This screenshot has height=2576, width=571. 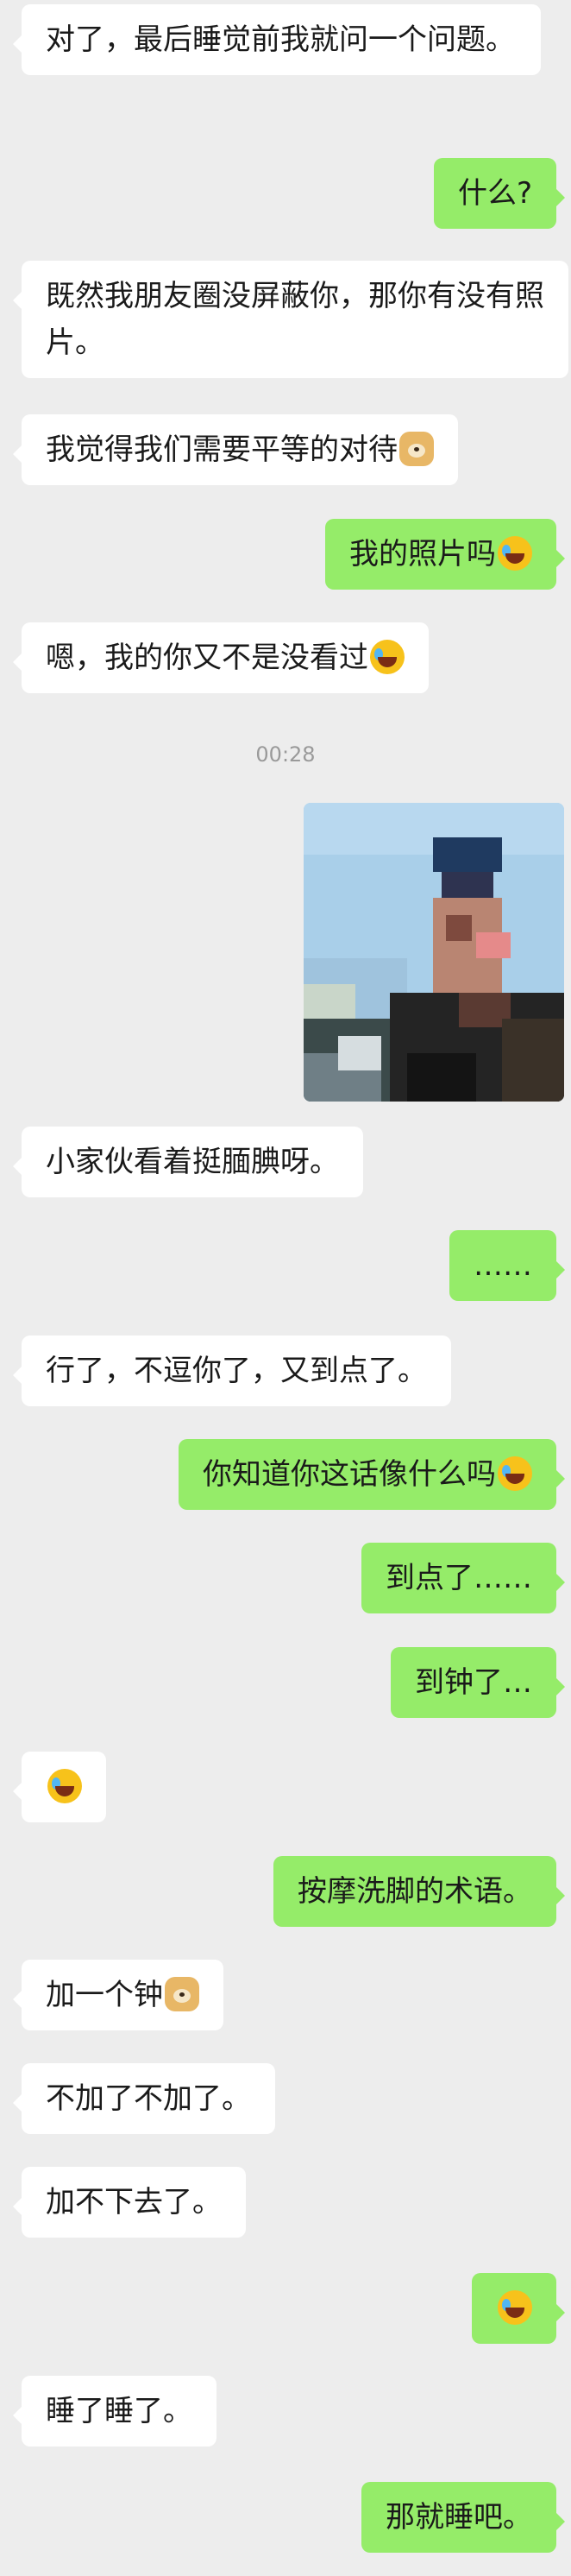 I want to click on message-bubble-right: 我的照片吗, so click(x=445, y=554).